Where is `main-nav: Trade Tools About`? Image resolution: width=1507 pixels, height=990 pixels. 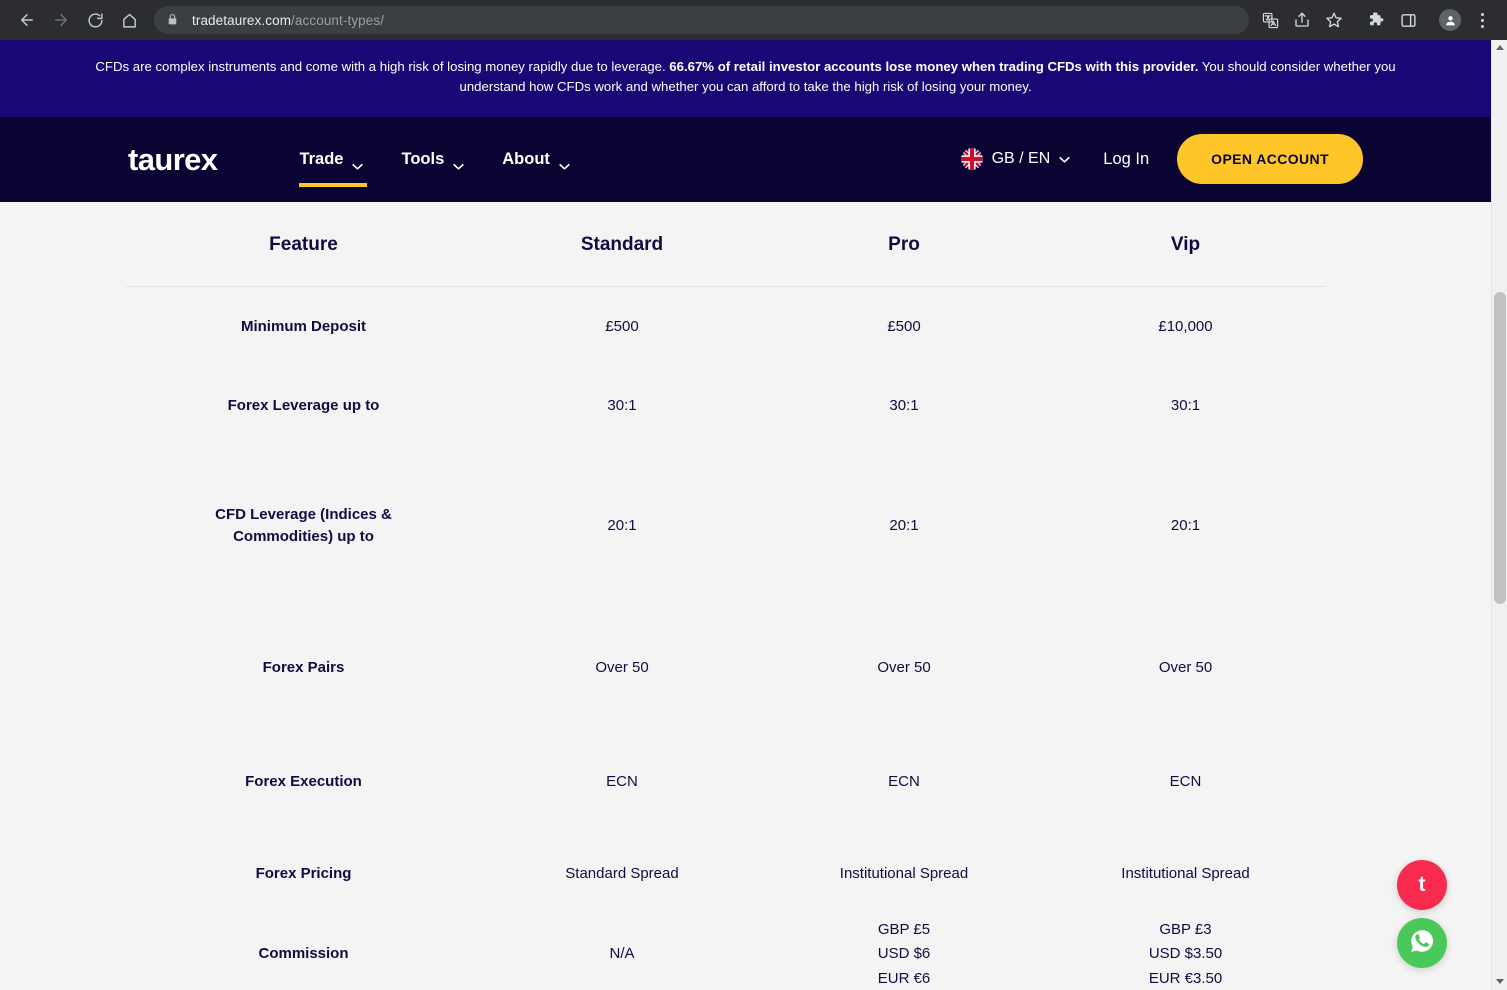
main-nav: Trade Tools About is located at coordinates (434, 159).